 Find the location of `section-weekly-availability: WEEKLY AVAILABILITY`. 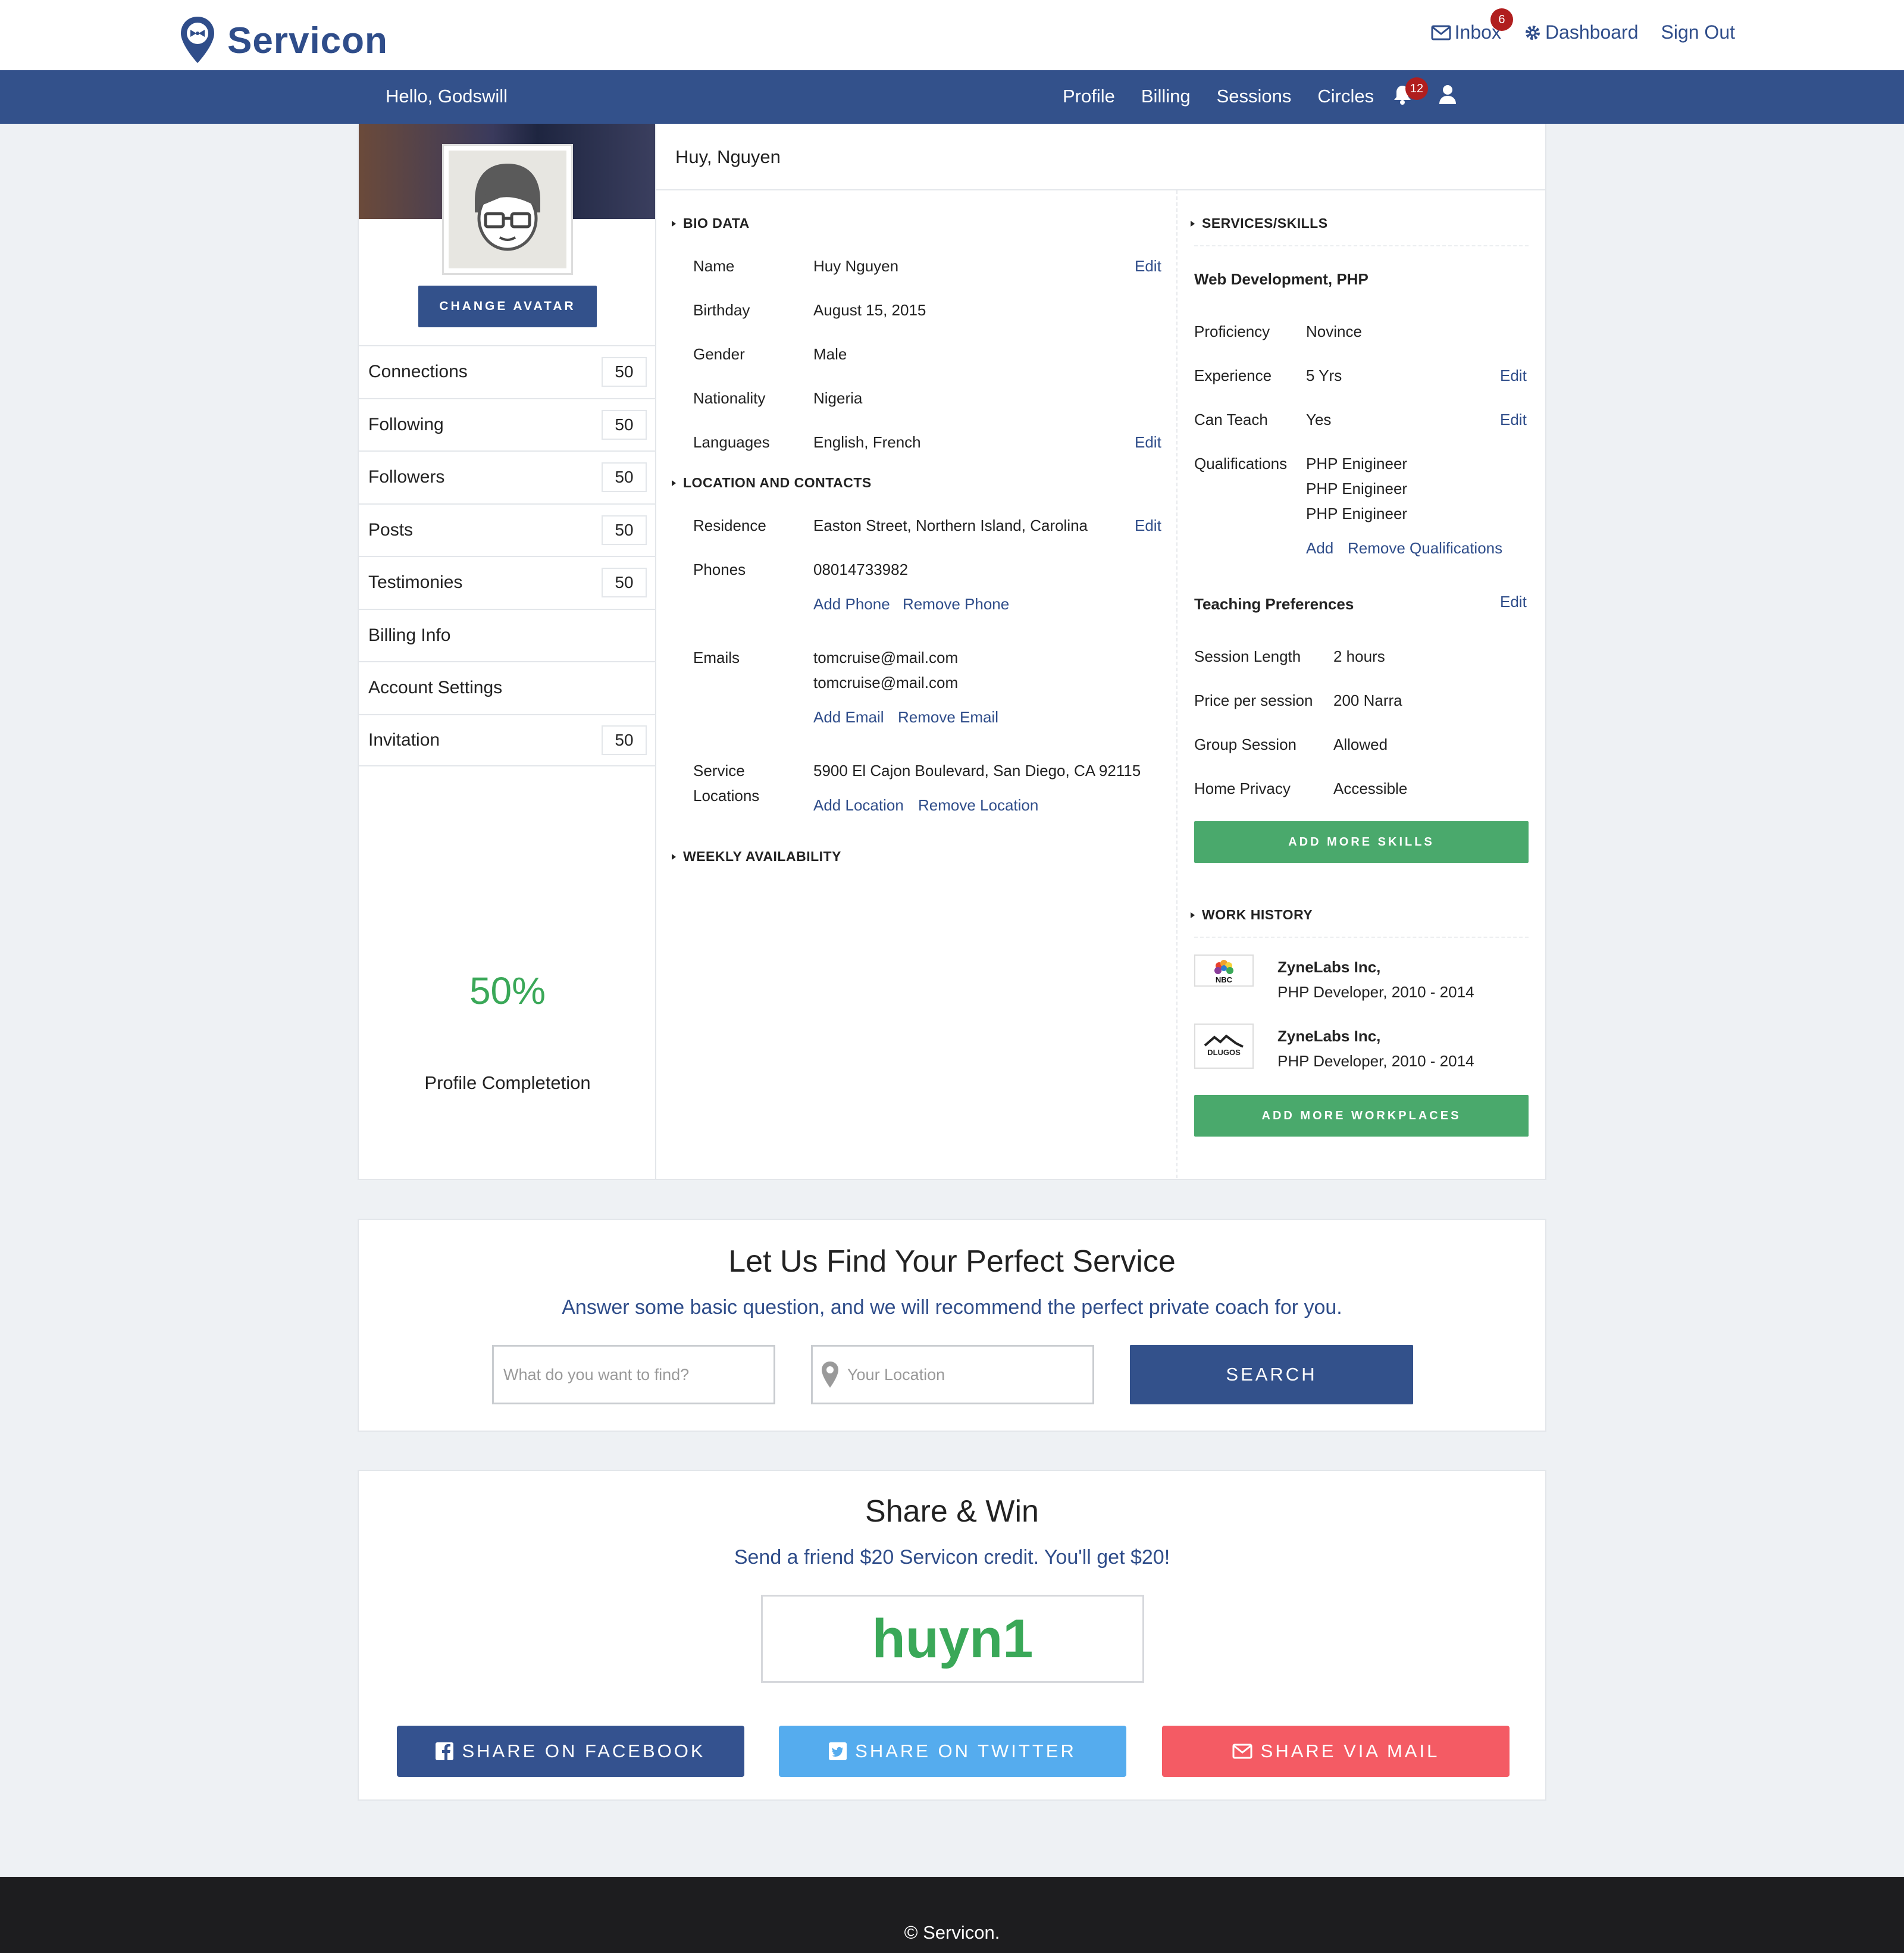

section-weekly-availability: WEEKLY AVAILABILITY is located at coordinates (756, 857).